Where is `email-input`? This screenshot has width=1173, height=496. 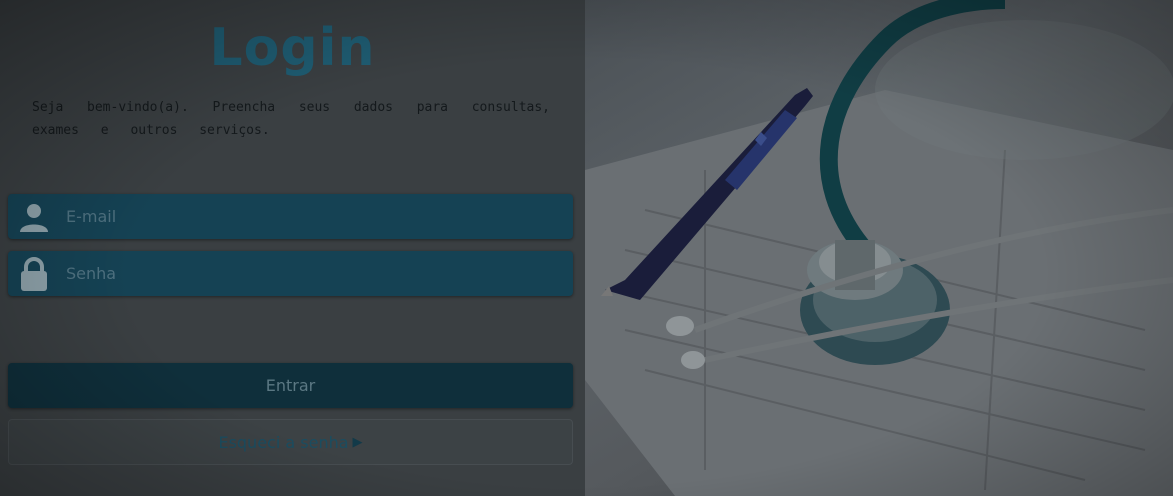 email-input is located at coordinates (316, 216).